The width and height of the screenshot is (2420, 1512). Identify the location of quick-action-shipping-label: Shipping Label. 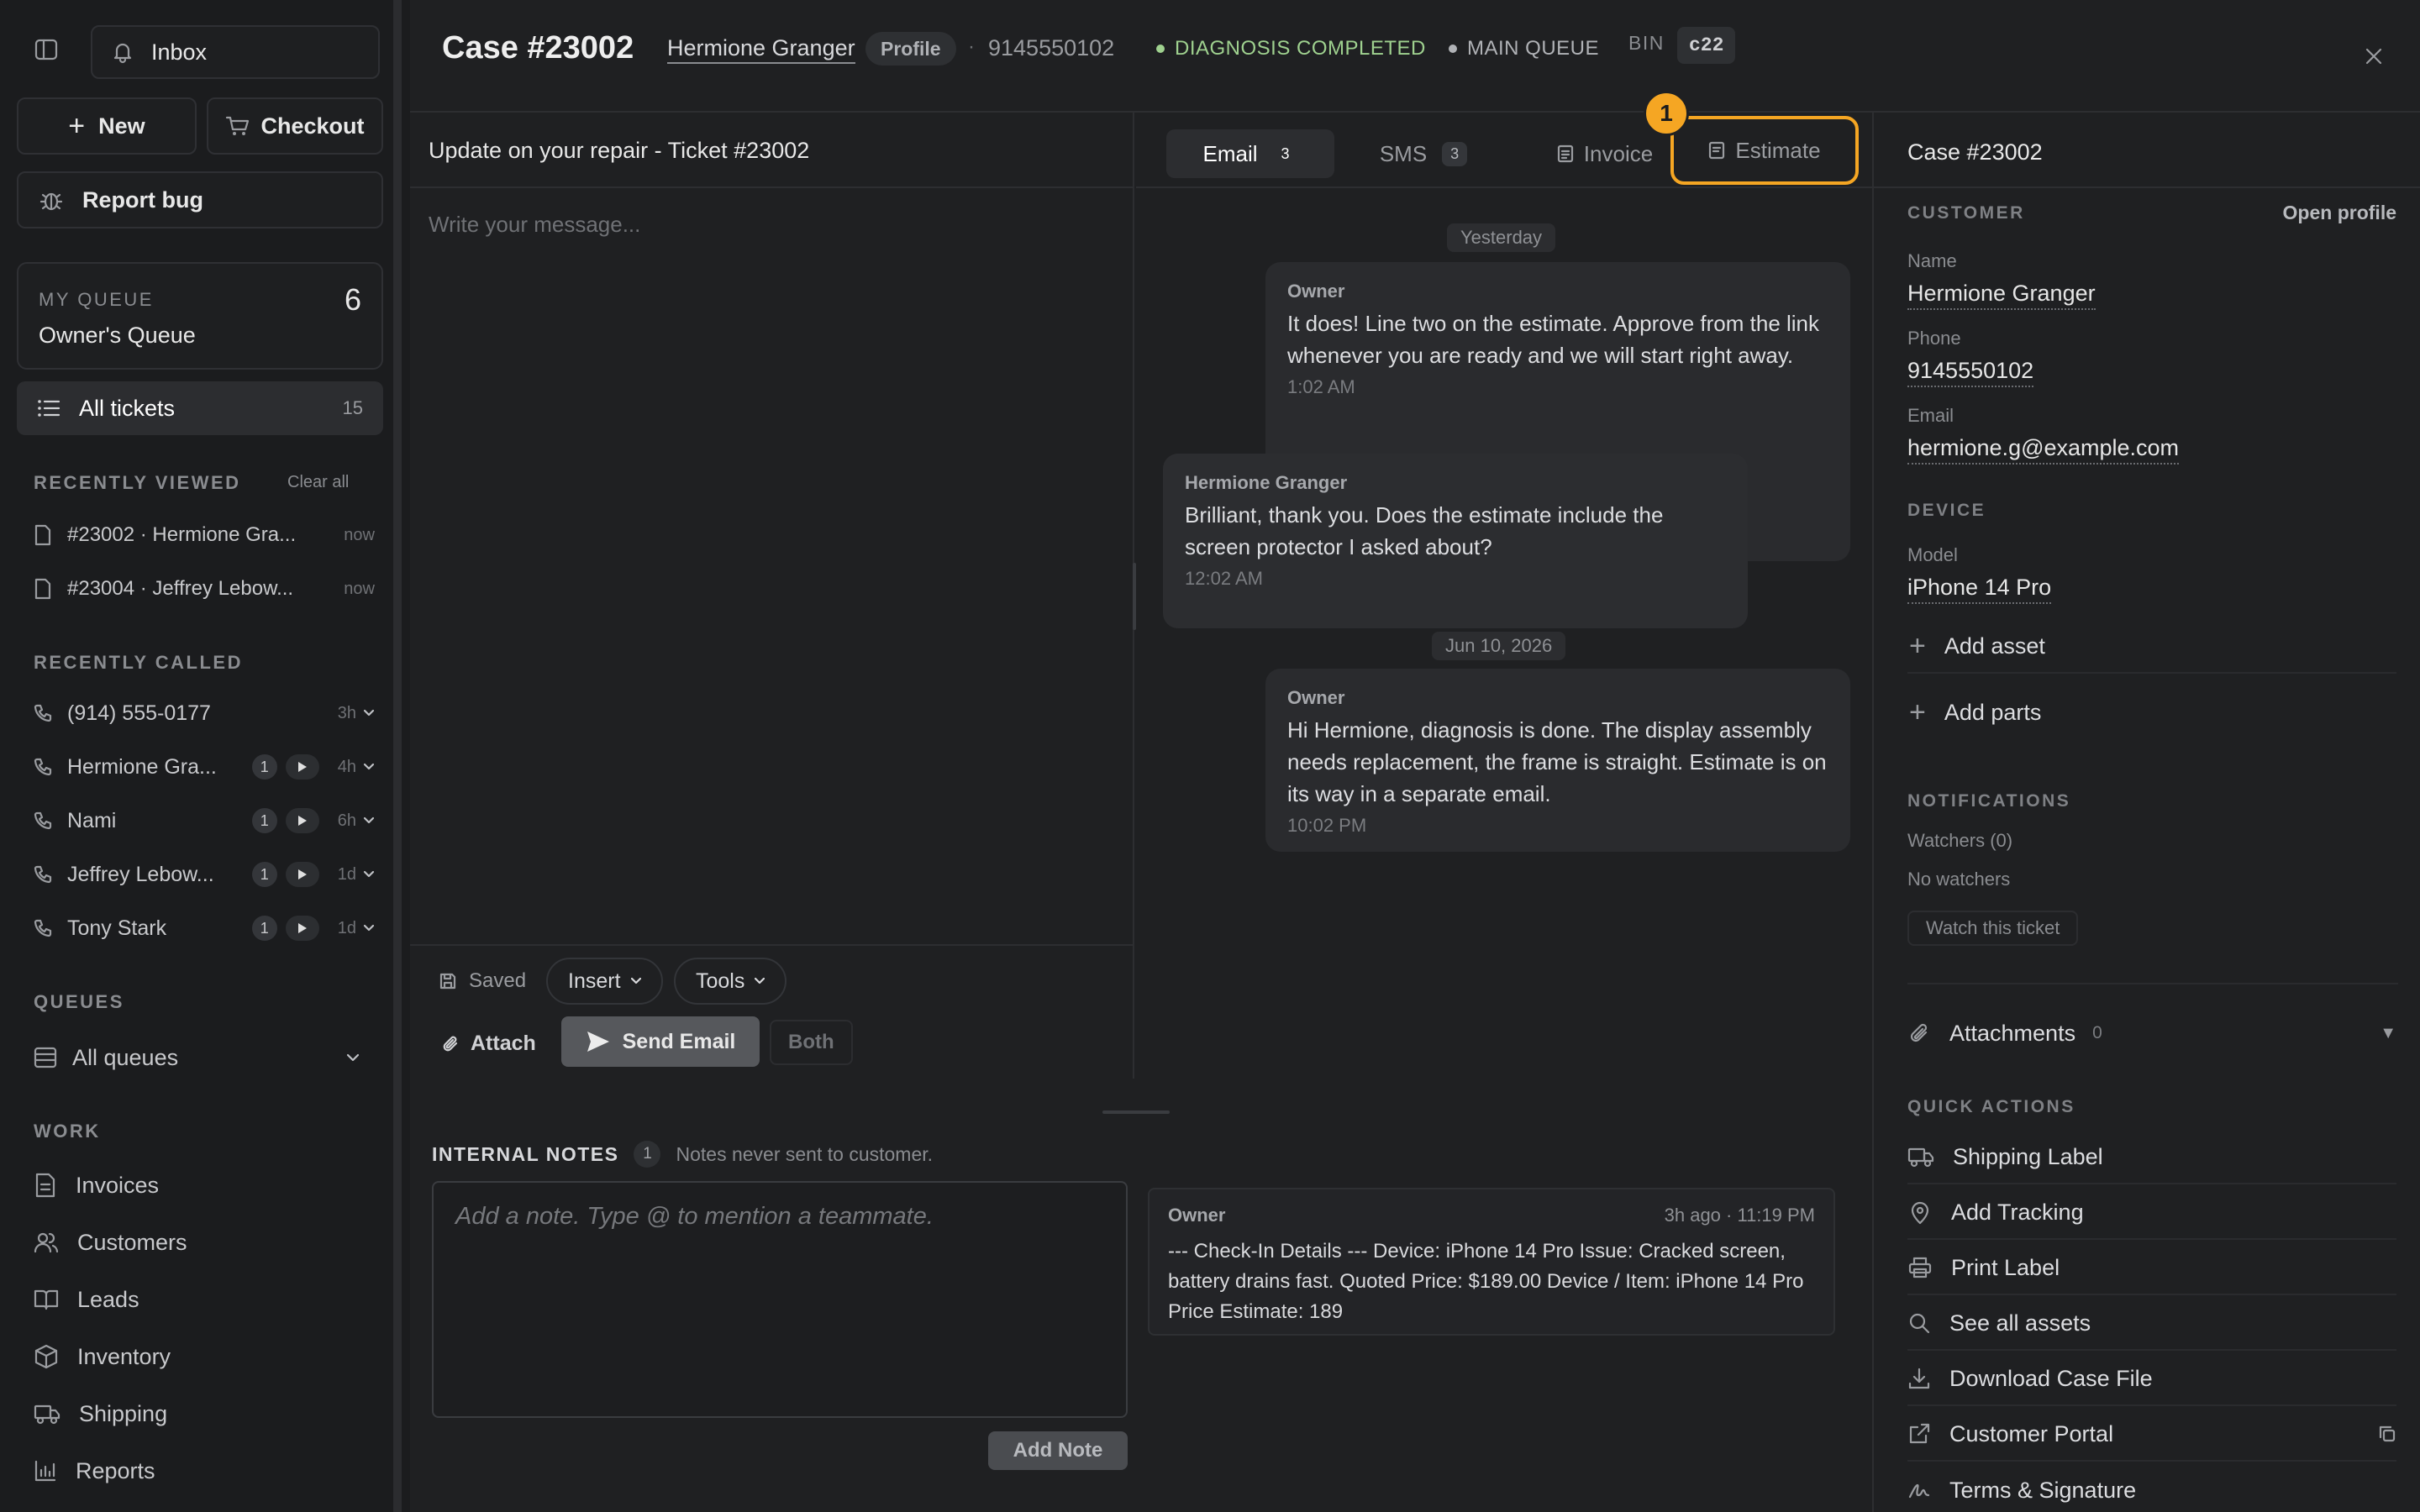
(2151, 1157).